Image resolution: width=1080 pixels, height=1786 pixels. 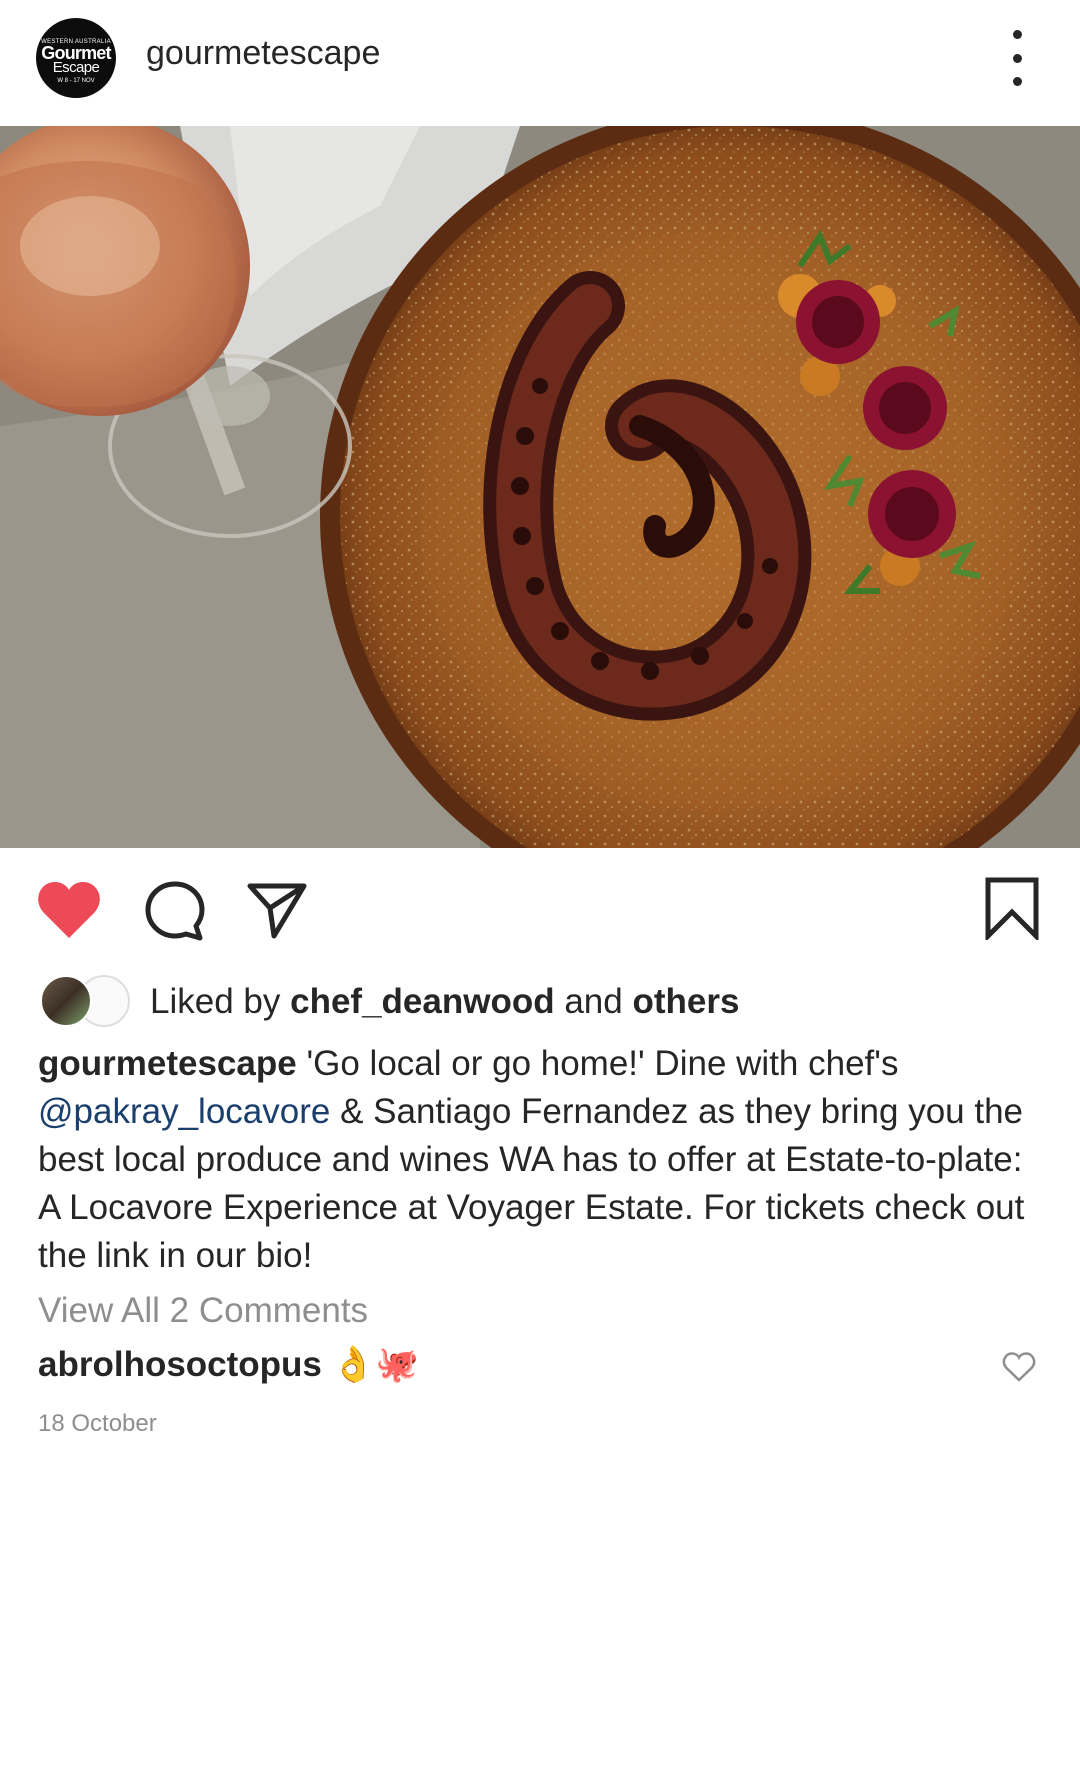 What do you see at coordinates (1017, 58) in the screenshot?
I see `more-options-icon` at bounding box center [1017, 58].